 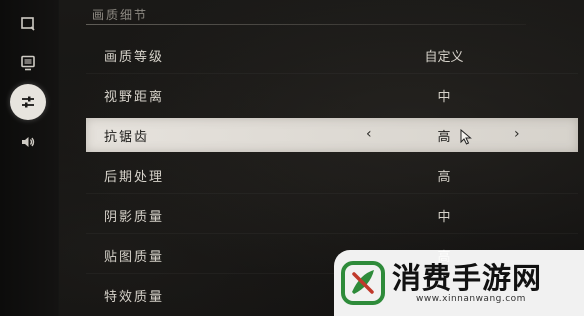 I want to click on section-title: 画质细节, so click(x=120, y=15).